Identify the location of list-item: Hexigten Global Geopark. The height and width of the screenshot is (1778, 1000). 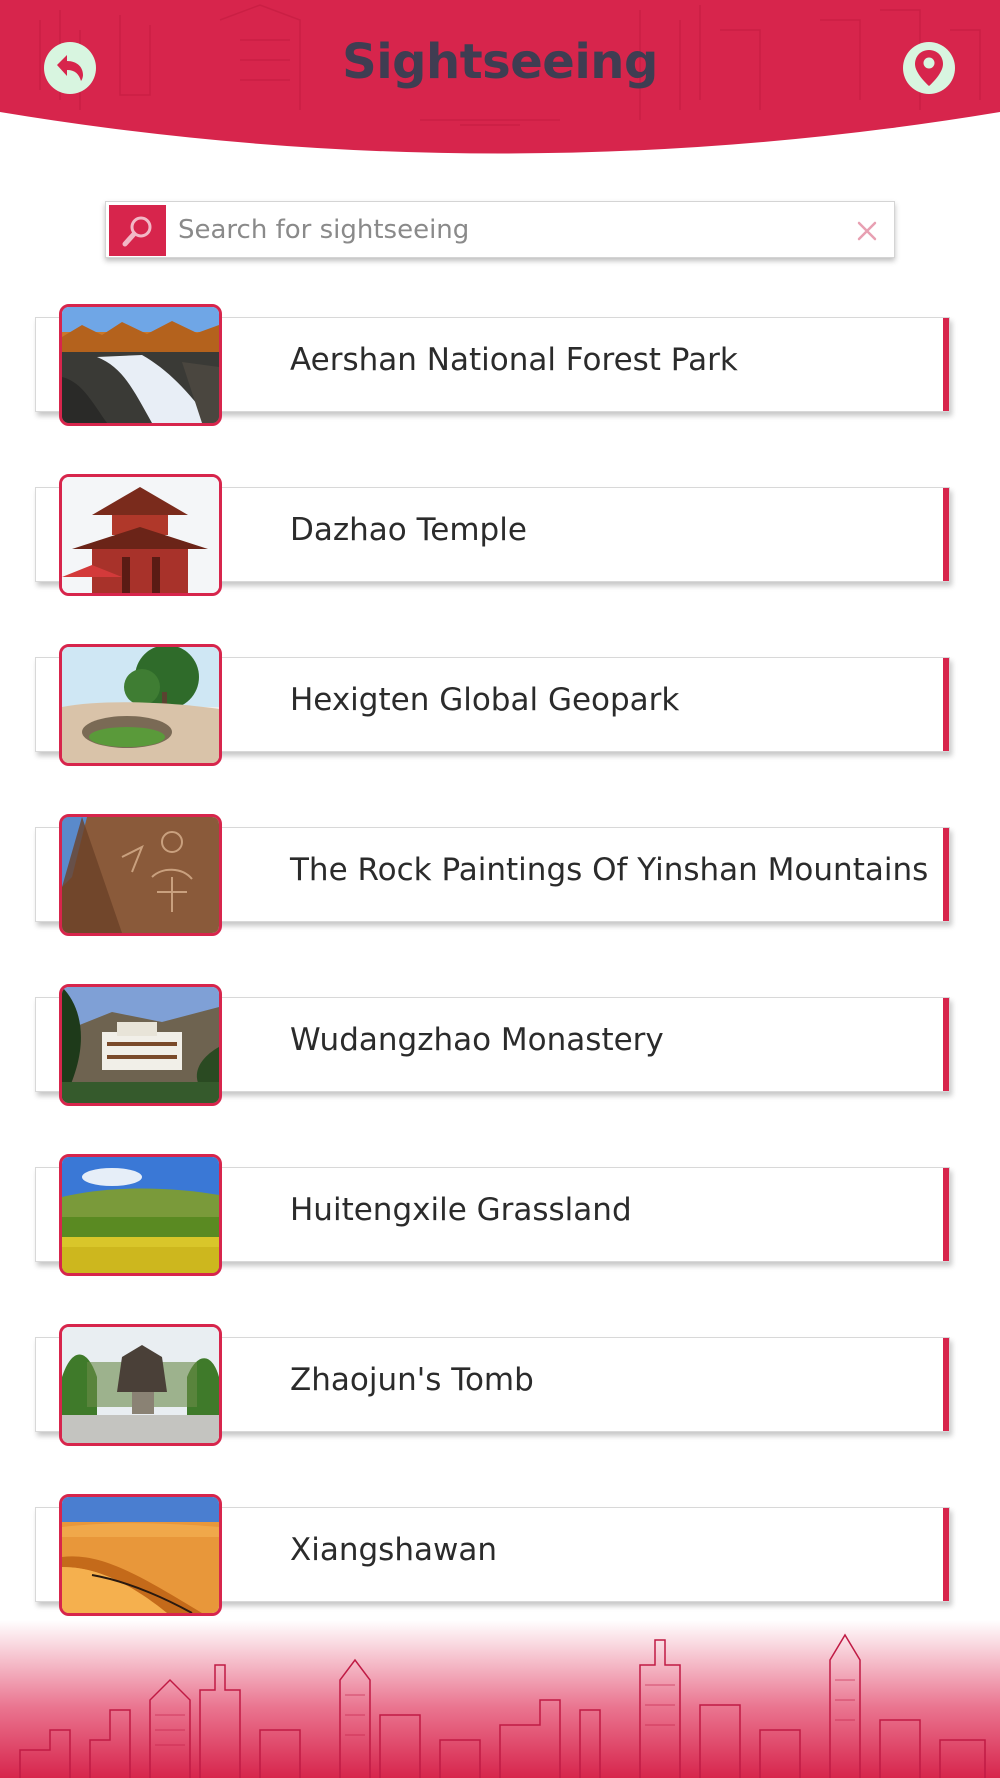
(500, 706).